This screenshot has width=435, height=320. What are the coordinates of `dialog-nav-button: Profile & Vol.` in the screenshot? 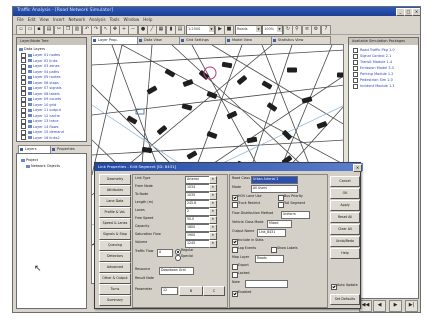 It's located at (115, 212).